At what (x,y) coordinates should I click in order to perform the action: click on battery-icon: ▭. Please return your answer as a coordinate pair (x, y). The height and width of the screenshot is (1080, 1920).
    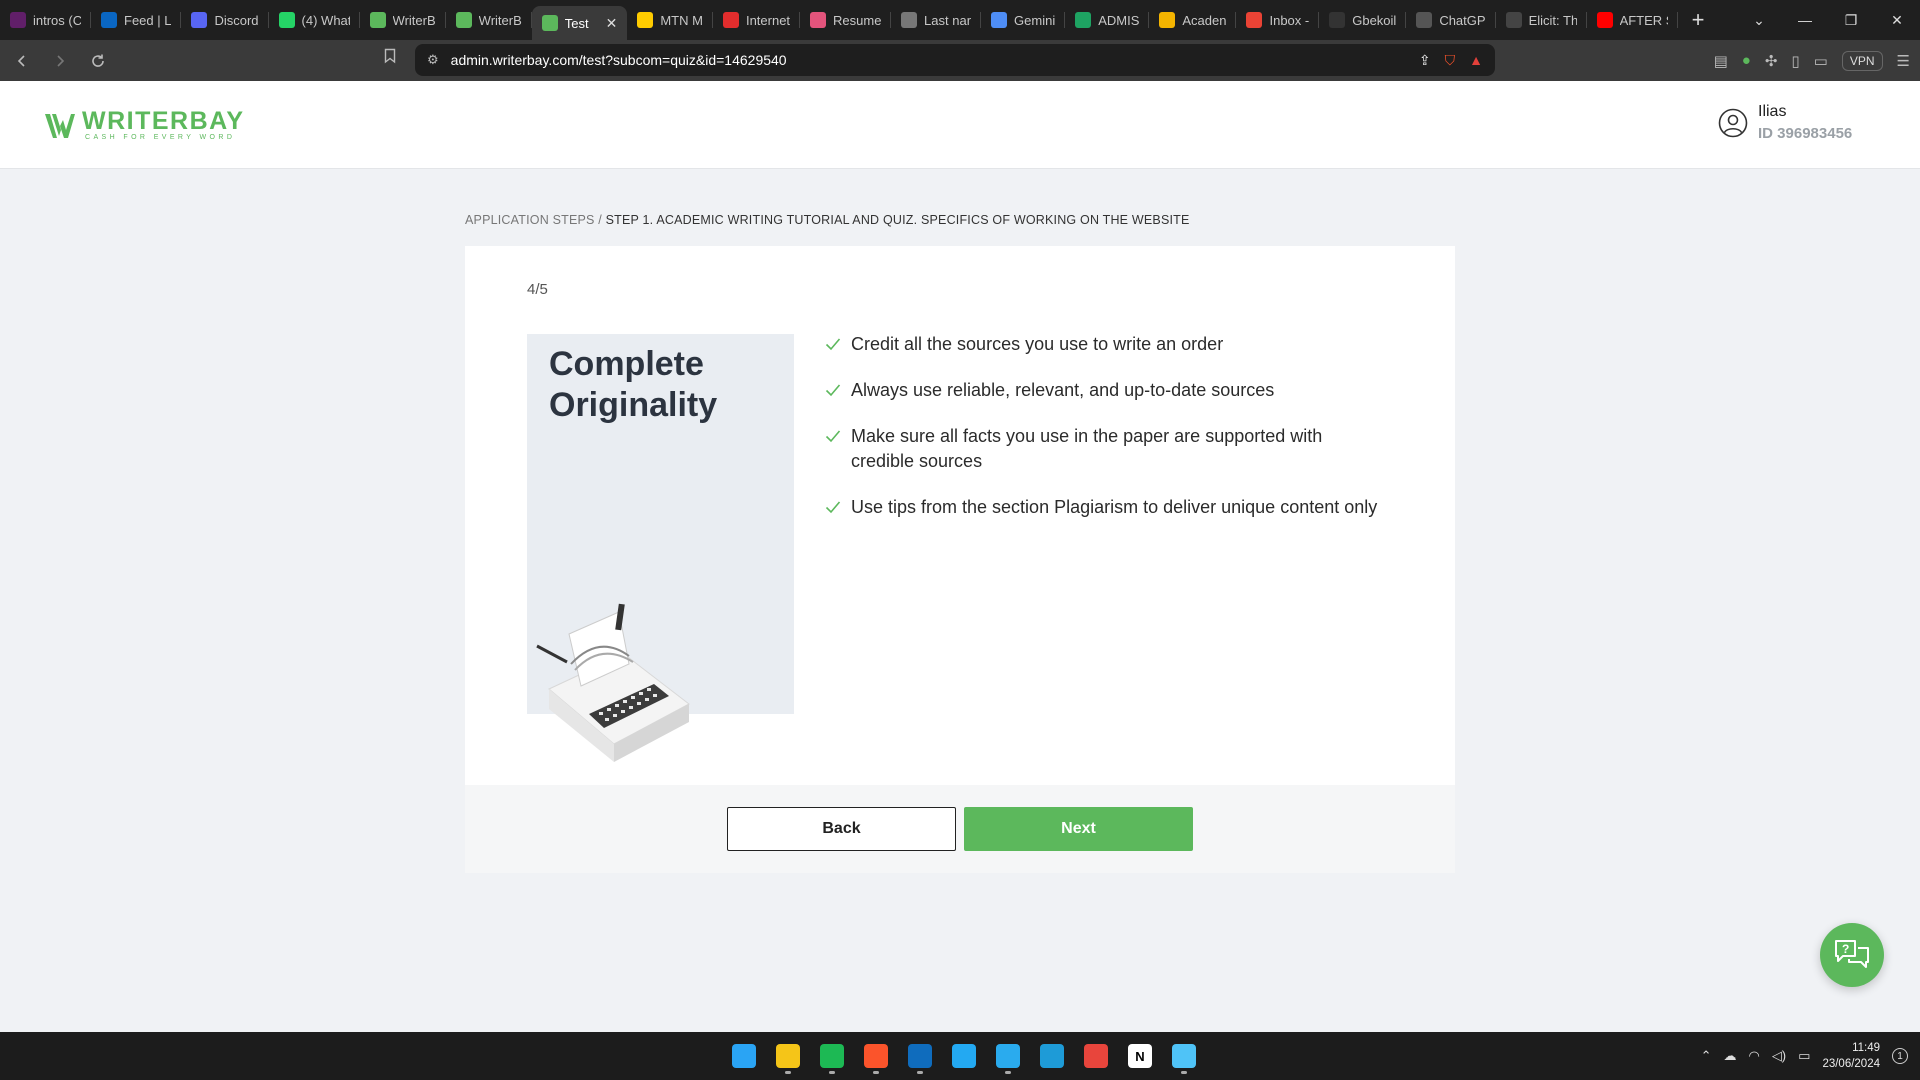
    Looking at the image, I should click on (1804, 1056).